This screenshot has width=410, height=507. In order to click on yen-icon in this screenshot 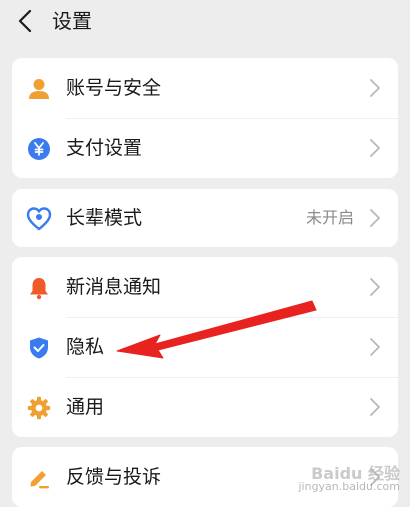, I will do `click(39, 149)`.